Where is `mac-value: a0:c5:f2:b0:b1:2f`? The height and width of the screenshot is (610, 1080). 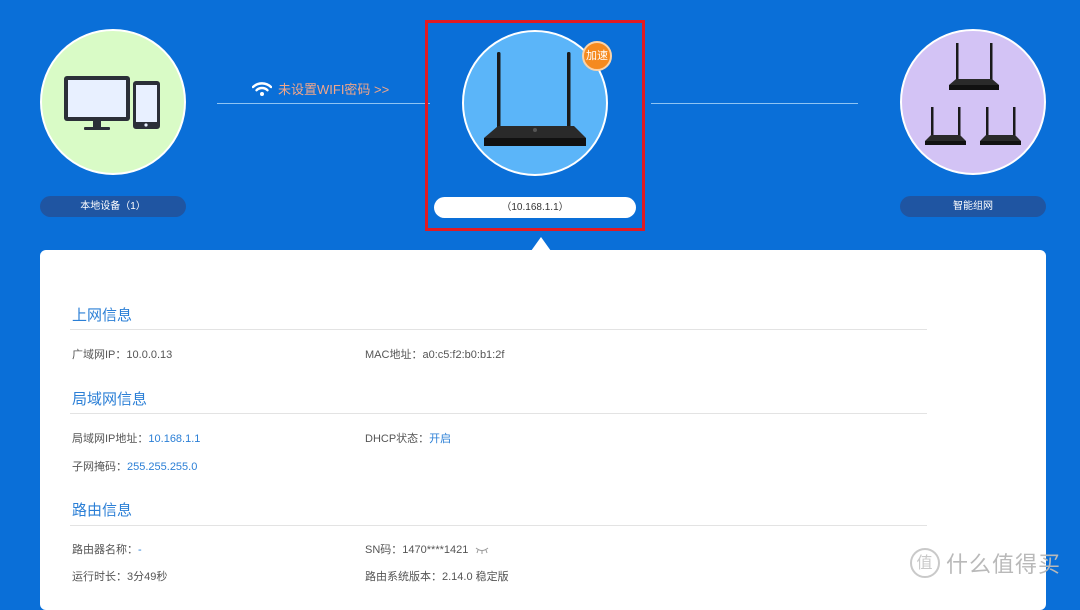
mac-value: a0:c5:f2:b0:b1:2f is located at coordinates (463, 355).